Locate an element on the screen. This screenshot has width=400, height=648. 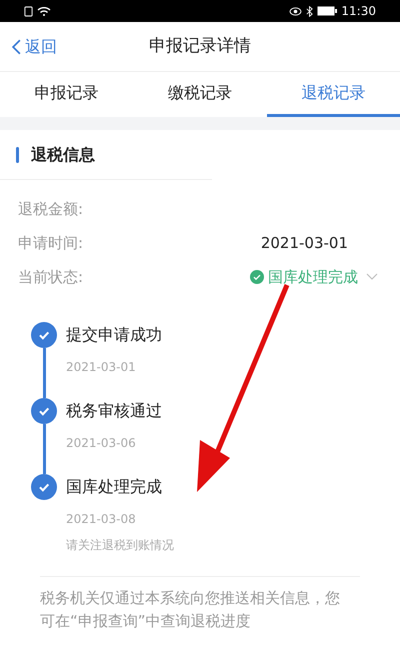
step-note: 请关注退税到账情况 is located at coordinates (120, 545).